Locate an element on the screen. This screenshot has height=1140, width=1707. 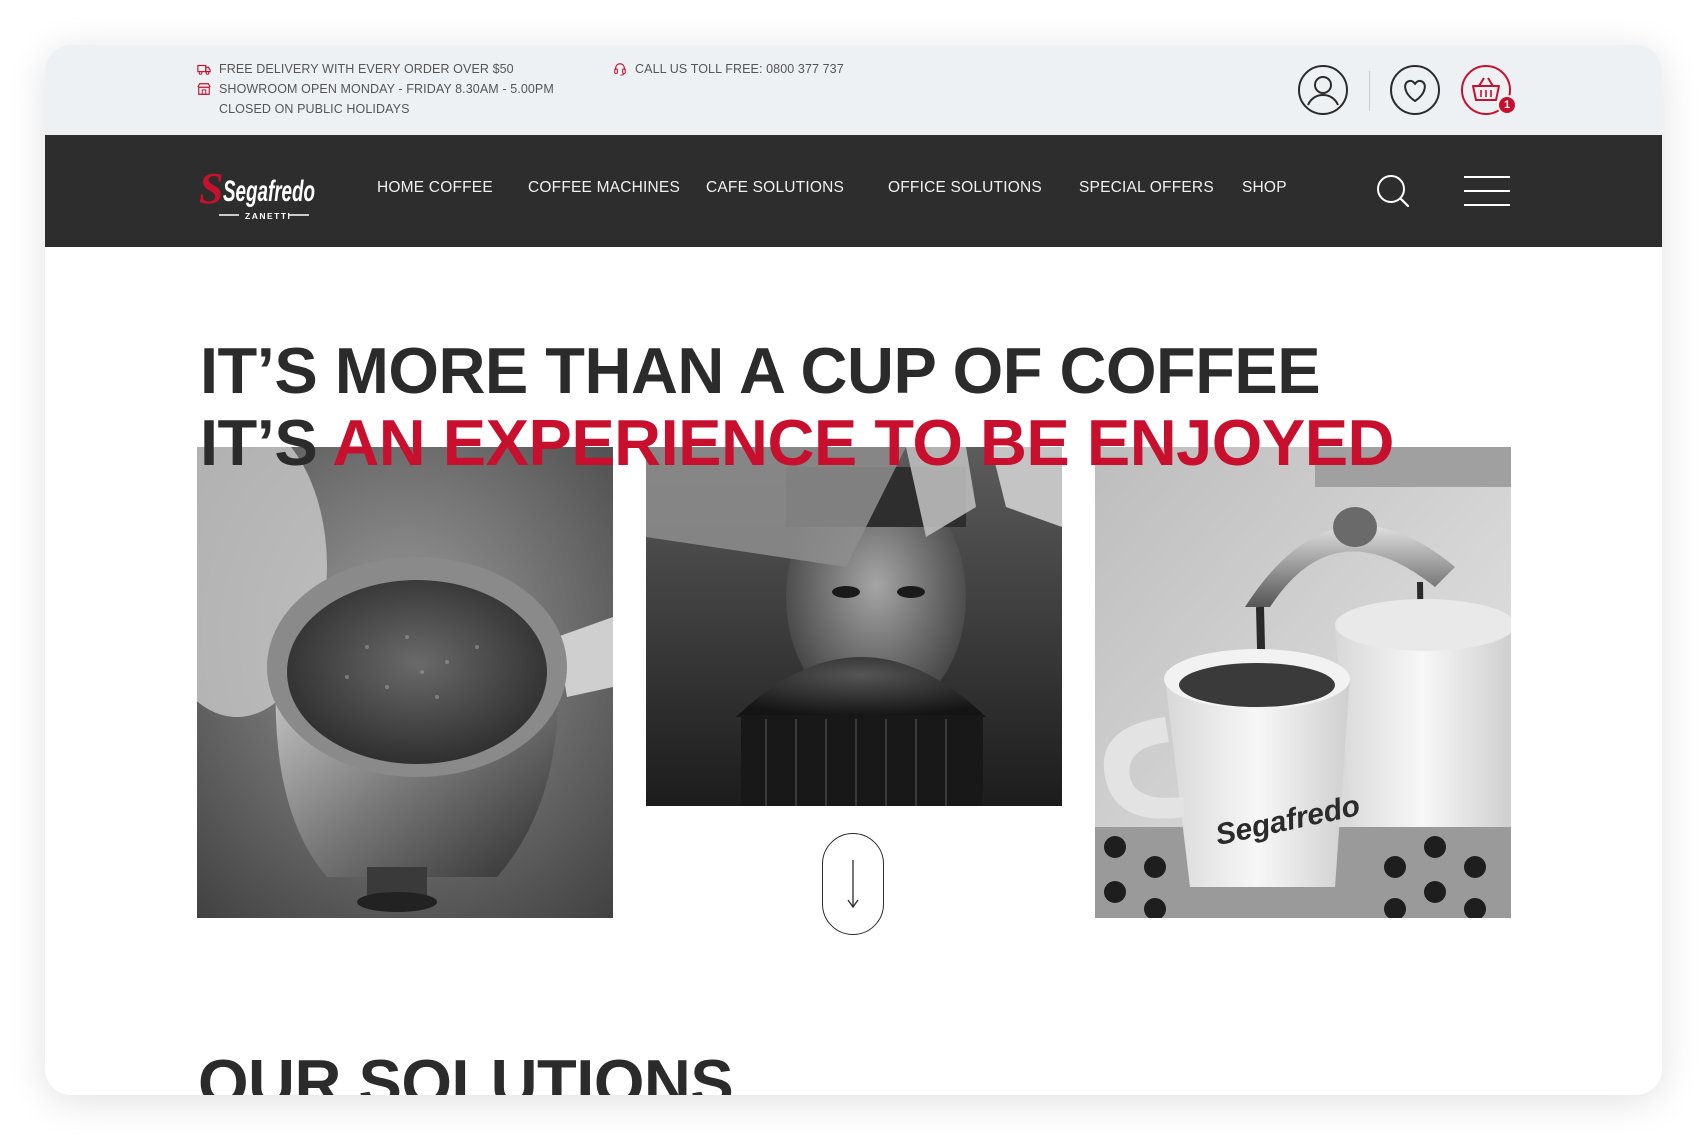
account-button is located at coordinates (1323, 90).